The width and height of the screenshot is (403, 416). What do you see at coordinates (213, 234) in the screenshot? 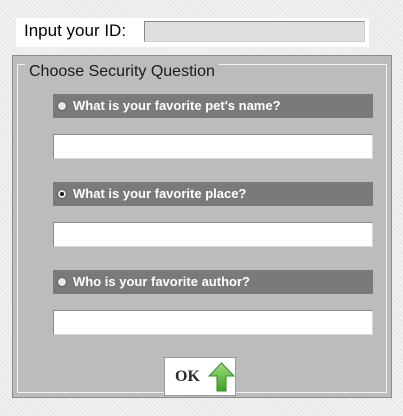
I see `answer-input-favorite-place` at bounding box center [213, 234].